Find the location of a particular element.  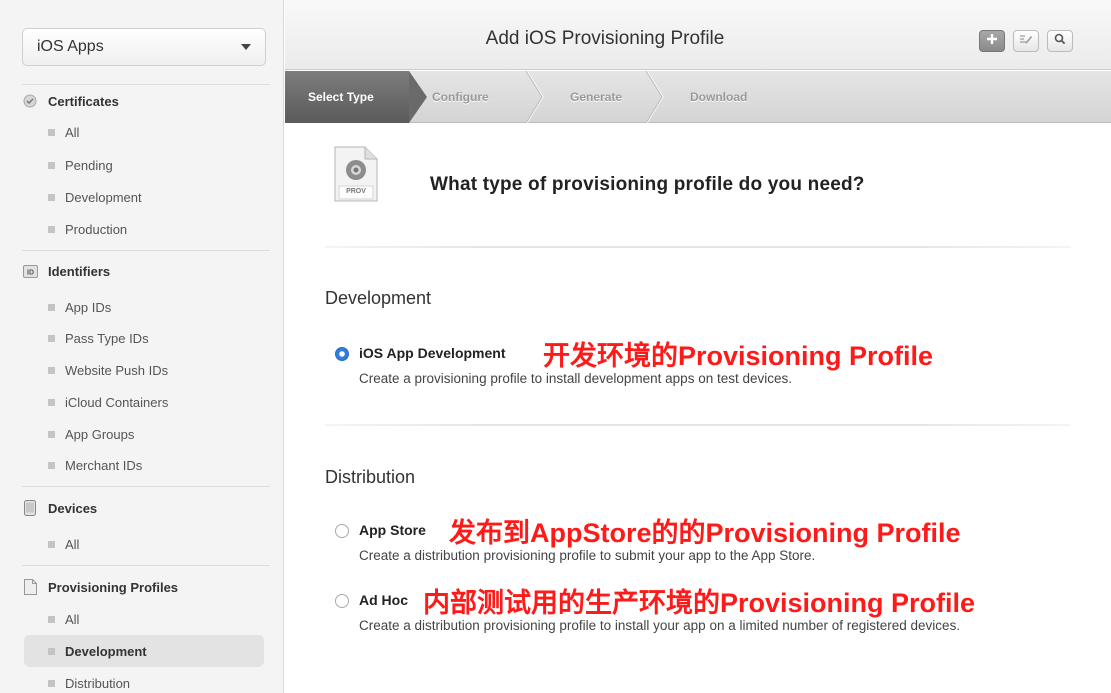

svg-text: ID is located at coordinates (30, 272).